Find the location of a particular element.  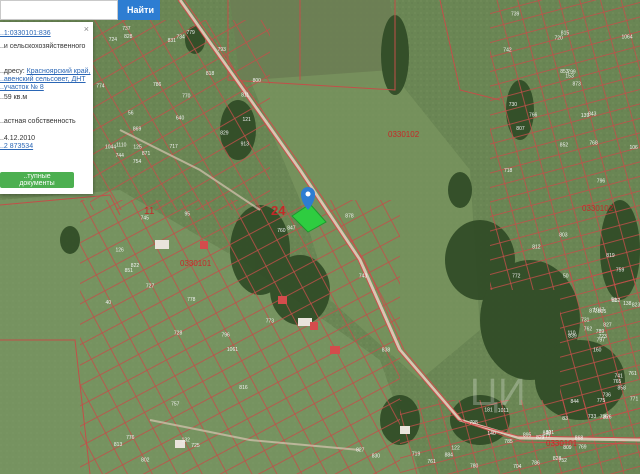

parcel-number-label: 640 is located at coordinates (180, 119).